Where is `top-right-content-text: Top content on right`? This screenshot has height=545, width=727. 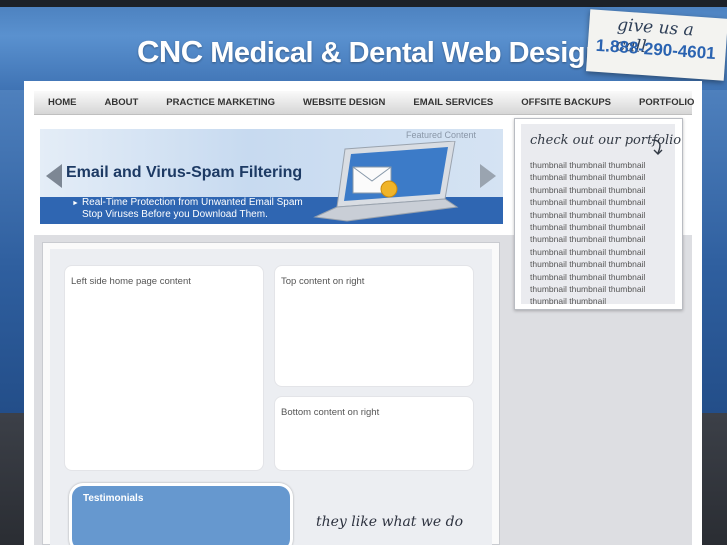 top-right-content-text: Top content on right is located at coordinates (323, 281).